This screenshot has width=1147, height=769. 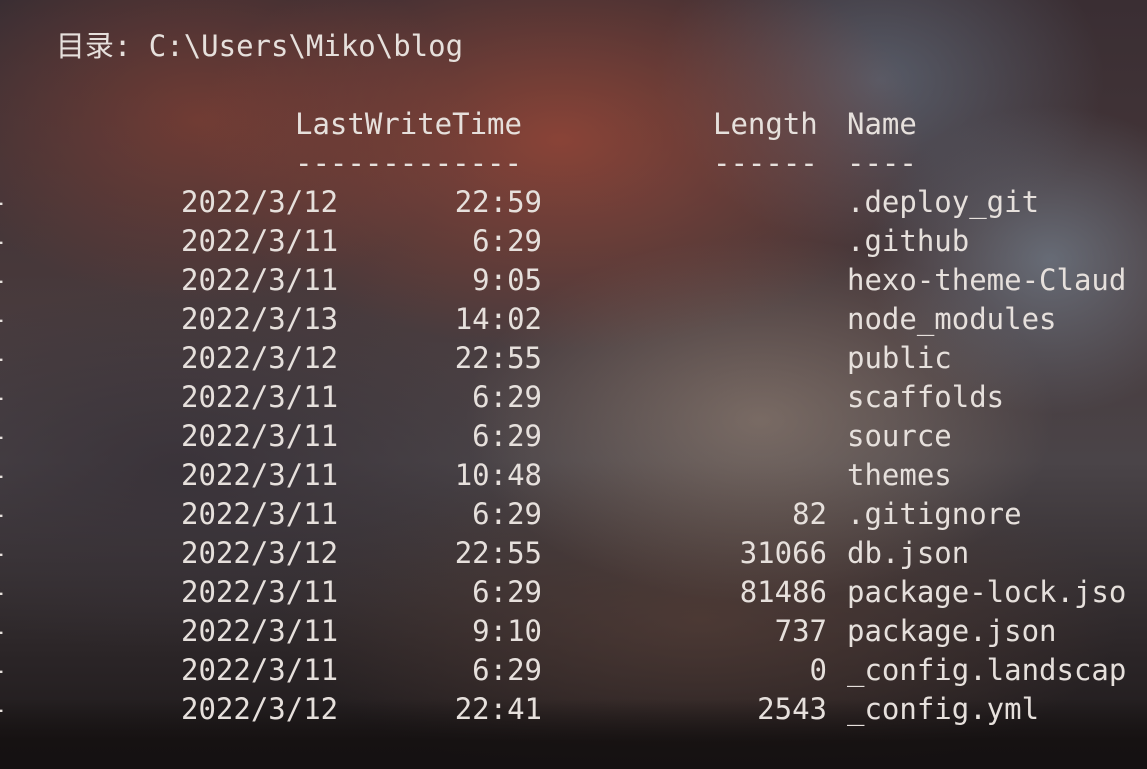 I want to click on row-length: 0, so click(x=818, y=670).